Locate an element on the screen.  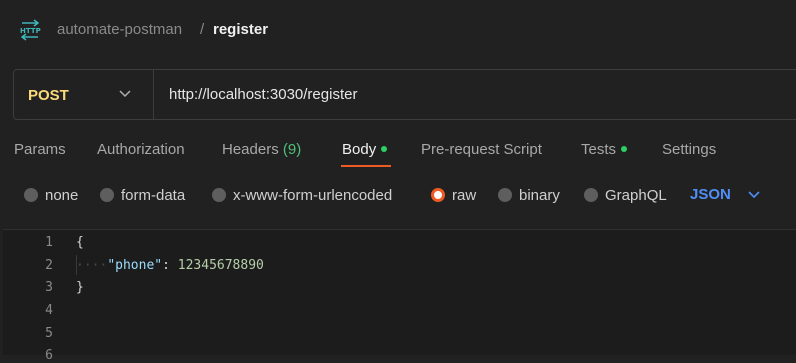
url-bar: POST is located at coordinates (404, 94).